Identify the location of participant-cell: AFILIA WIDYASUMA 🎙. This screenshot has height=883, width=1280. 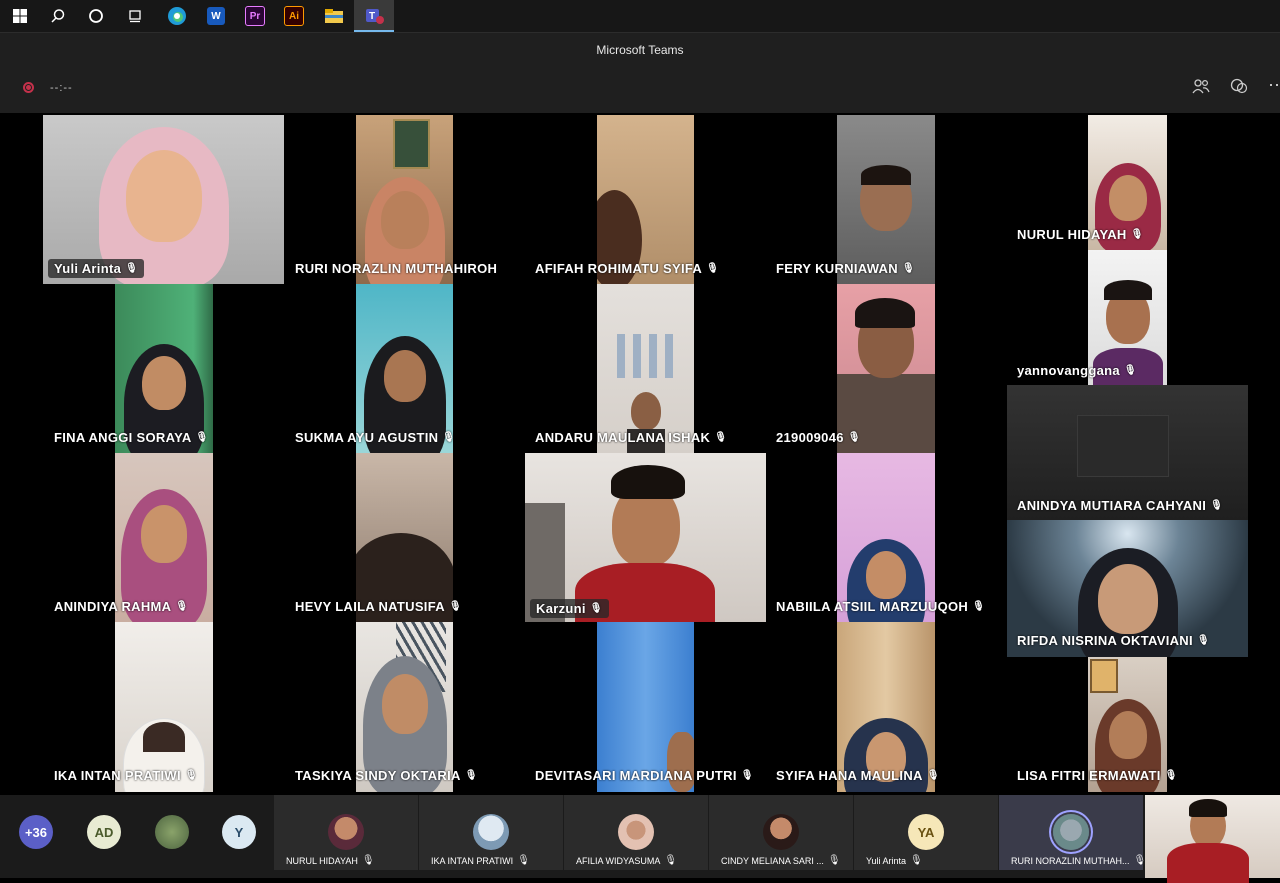
(636, 832).